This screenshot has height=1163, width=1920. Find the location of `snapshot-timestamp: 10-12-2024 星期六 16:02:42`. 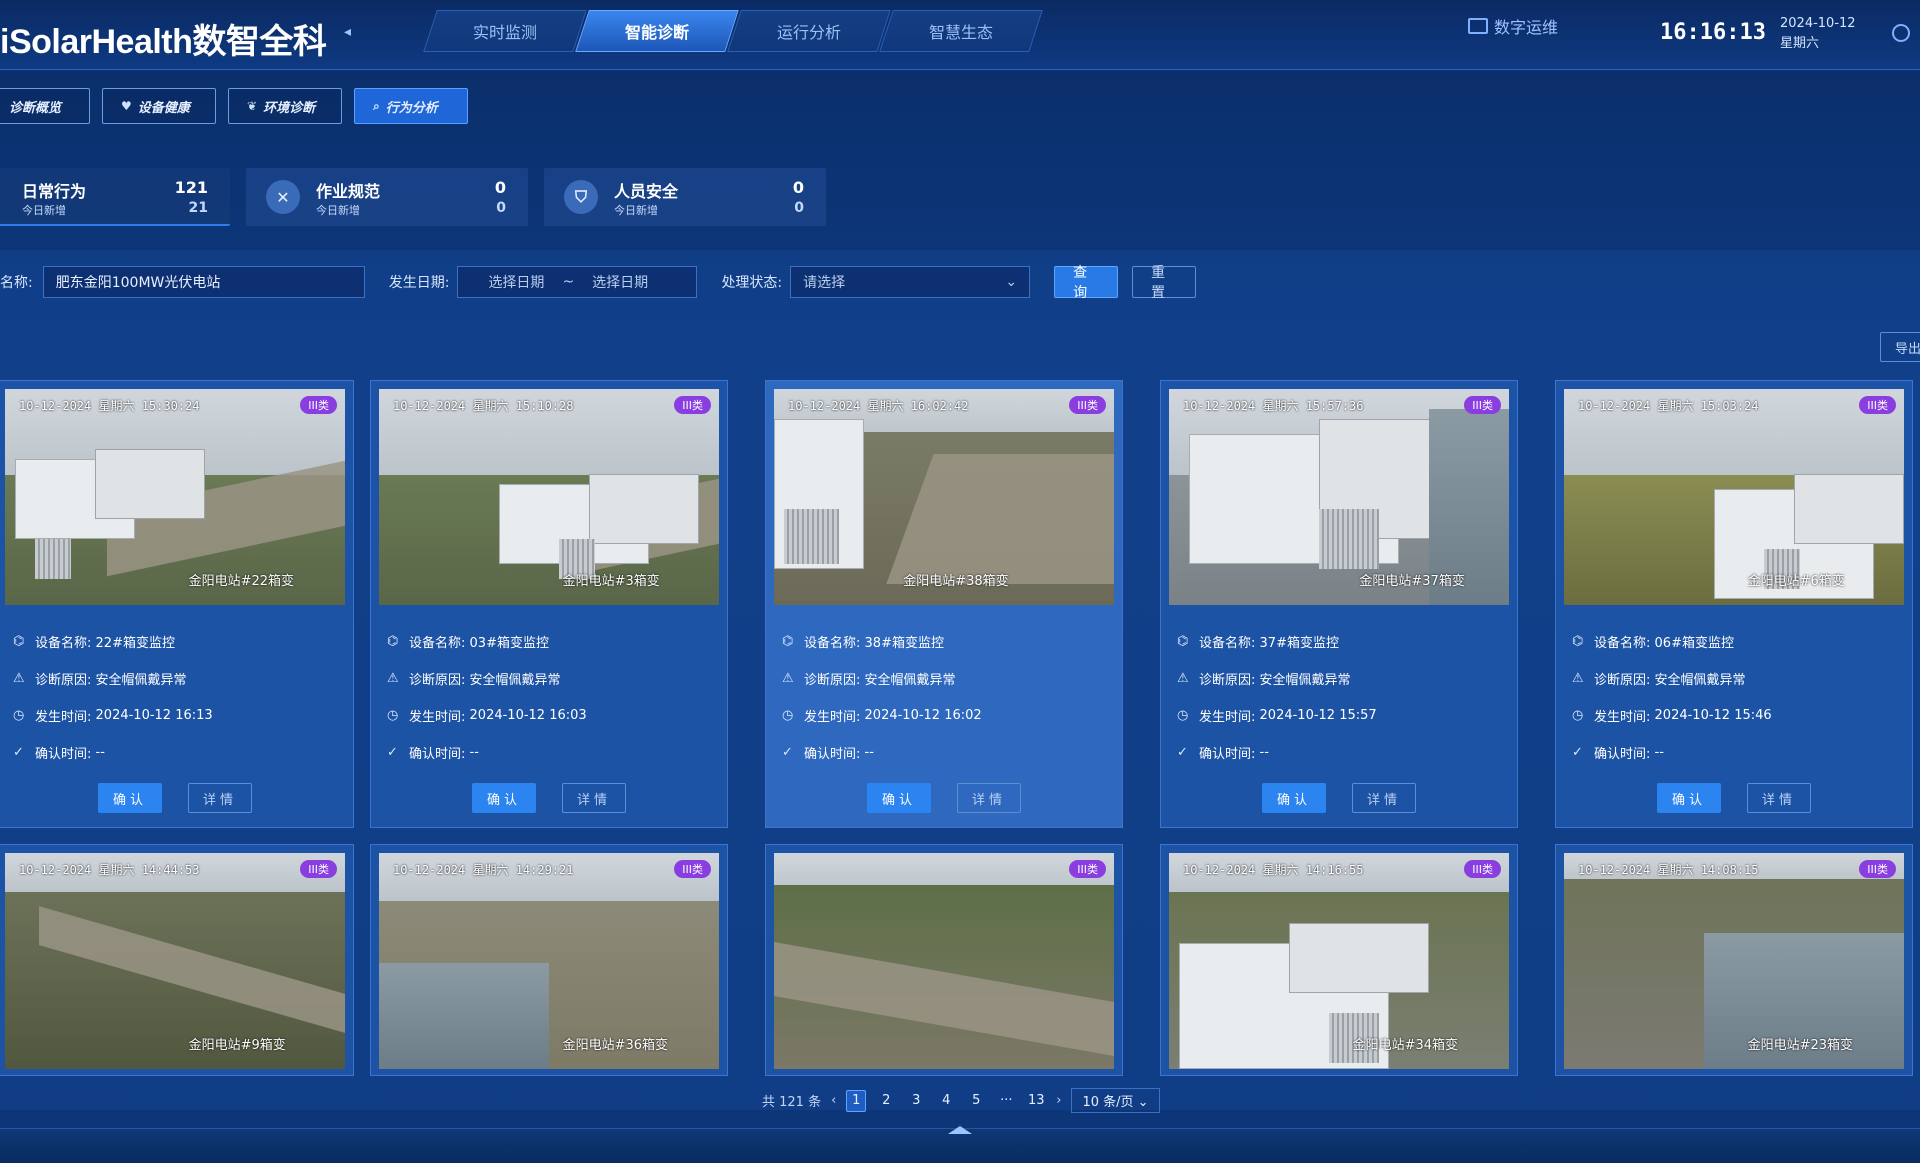

snapshot-timestamp: 10-12-2024 星期六 16:02:42 is located at coordinates (878, 406).